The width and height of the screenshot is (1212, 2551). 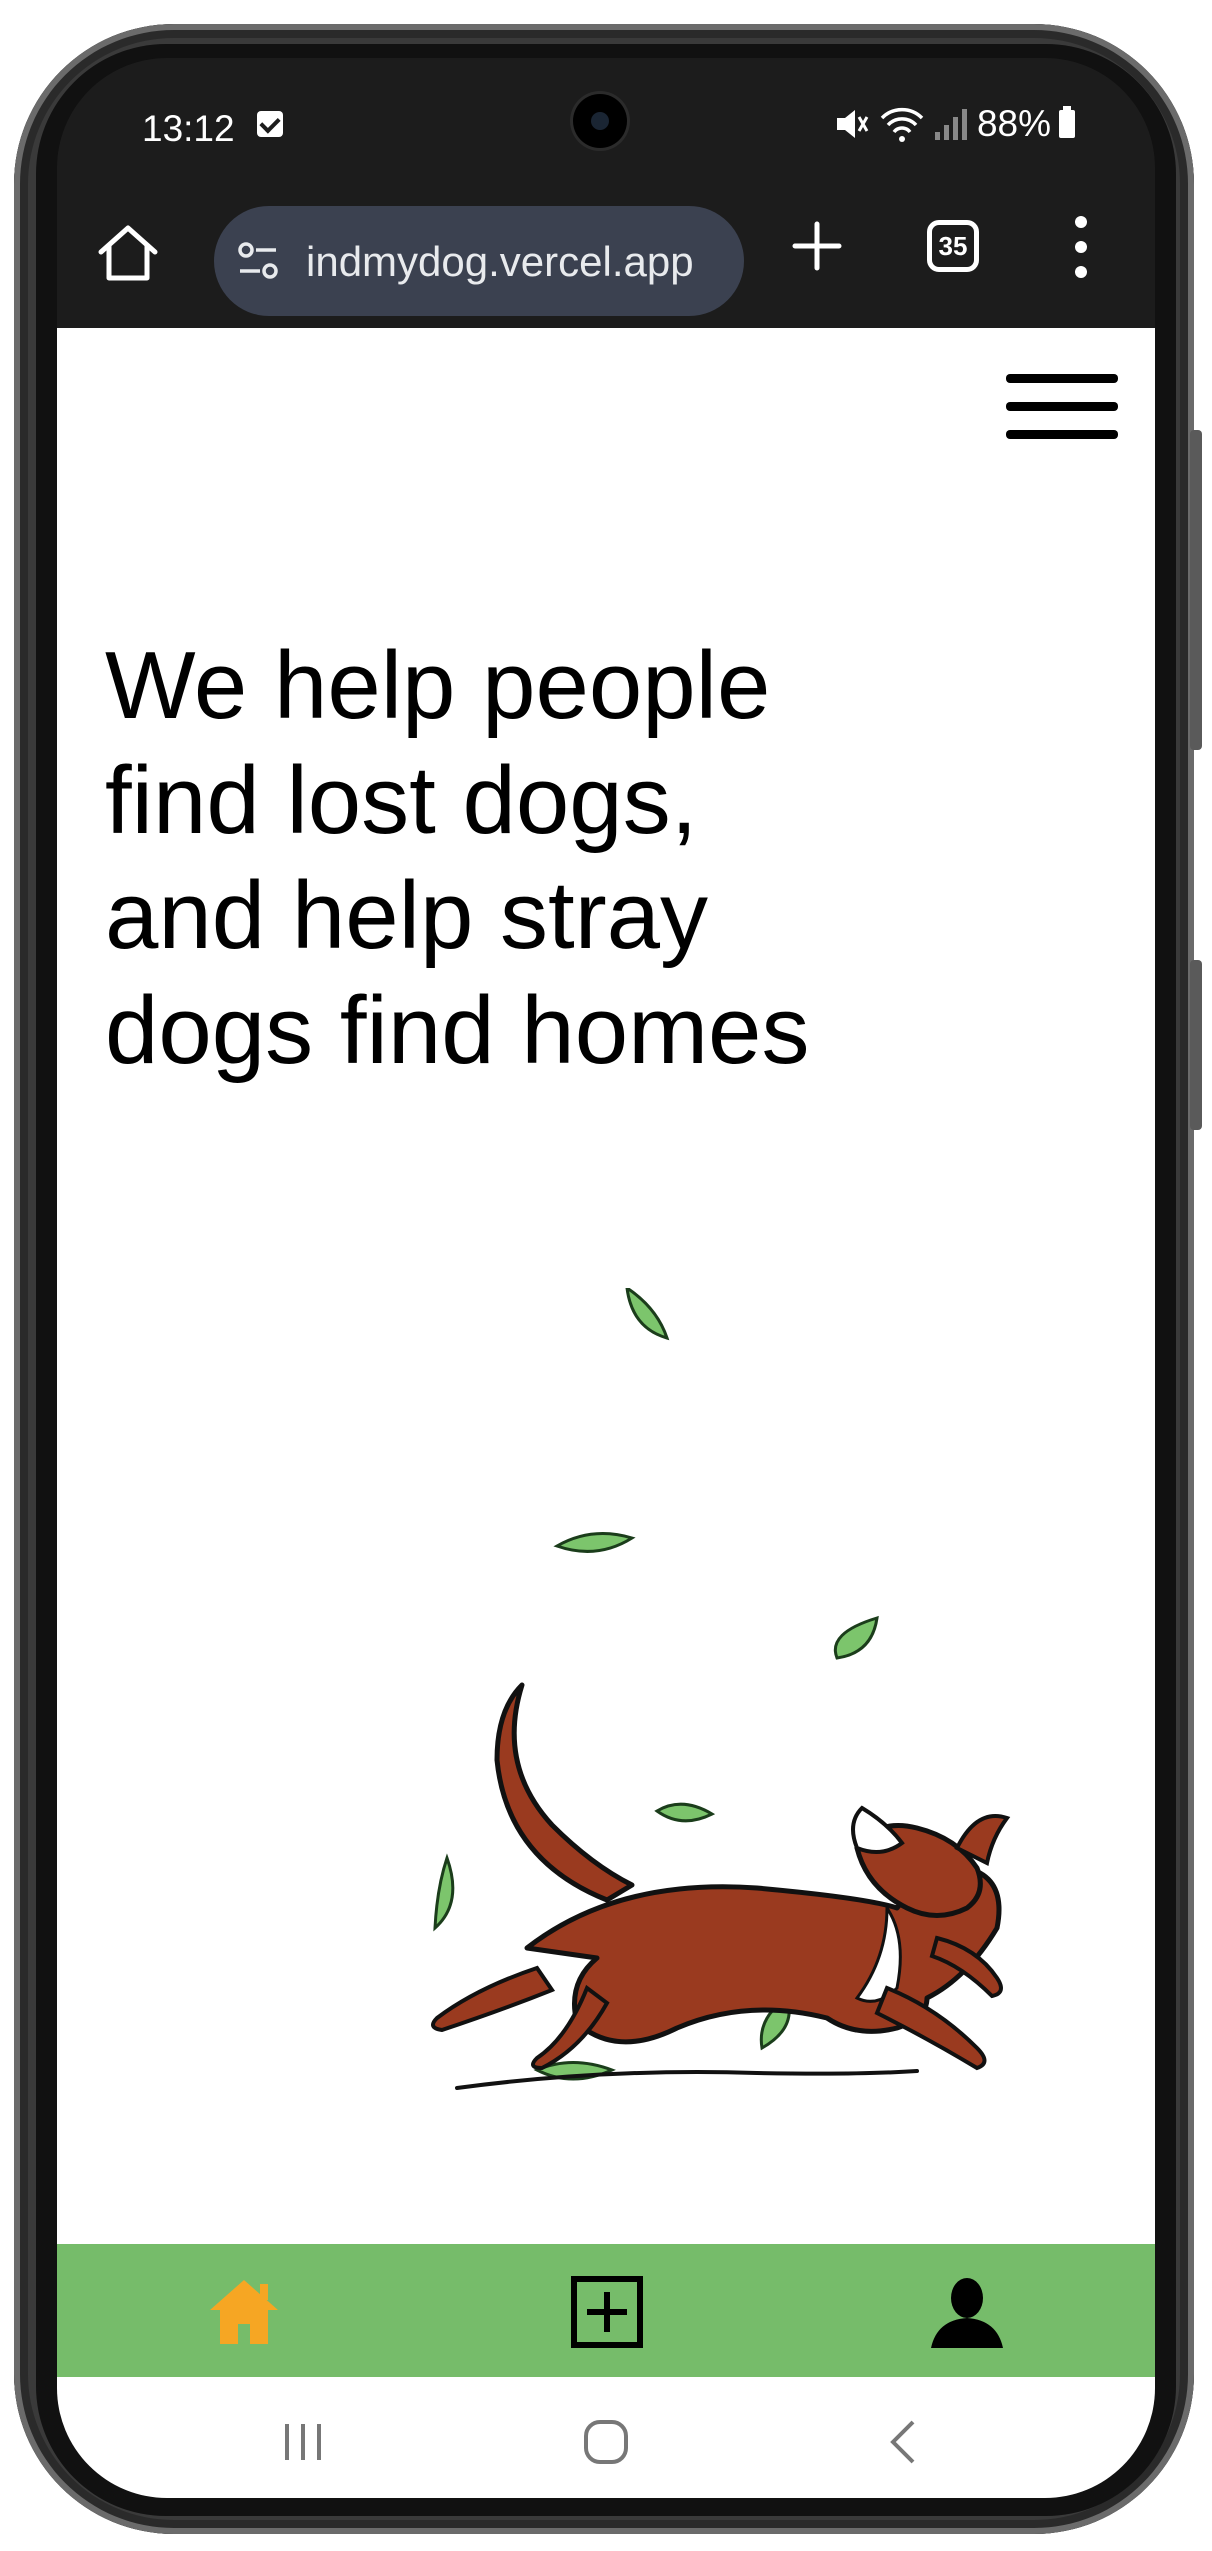 I want to click on wifi-icon, so click(x=902, y=124).